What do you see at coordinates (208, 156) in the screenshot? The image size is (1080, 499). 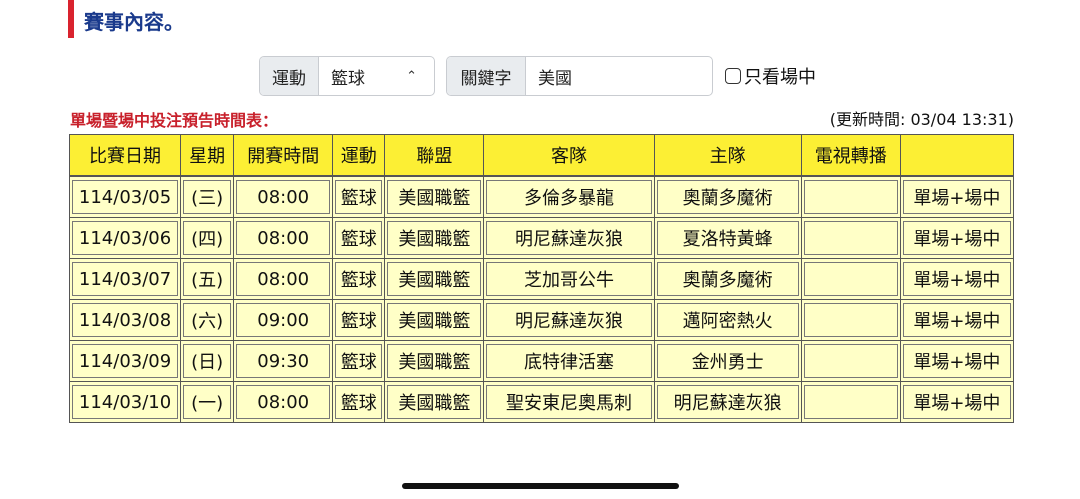 I see `col-header-weekday: 星期` at bounding box center [208, 156].